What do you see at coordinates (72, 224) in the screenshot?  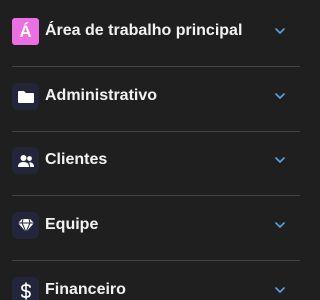 I see `menu-item-label: Equipe` at bounding box center [72, 224].